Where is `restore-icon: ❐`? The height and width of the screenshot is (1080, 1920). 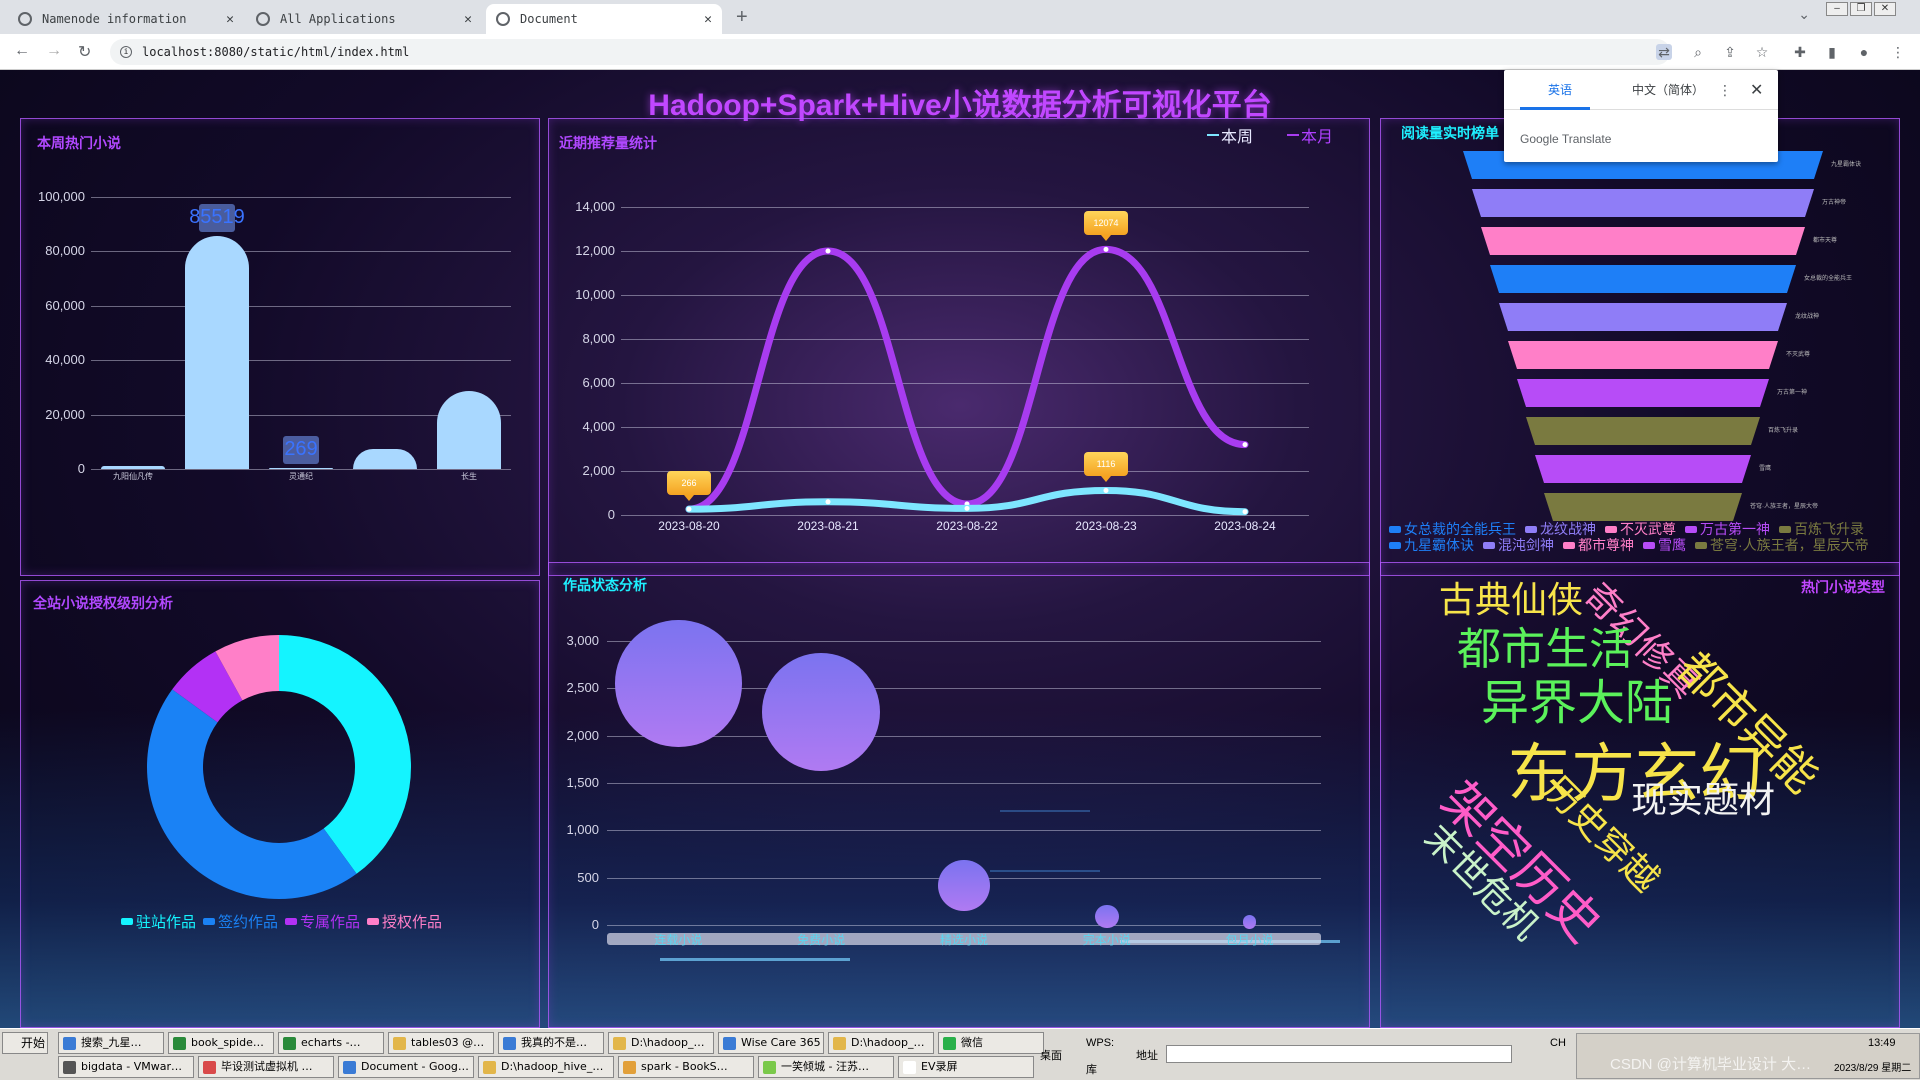
restore-icon: ❐ is located at coordinates (1861, 9).